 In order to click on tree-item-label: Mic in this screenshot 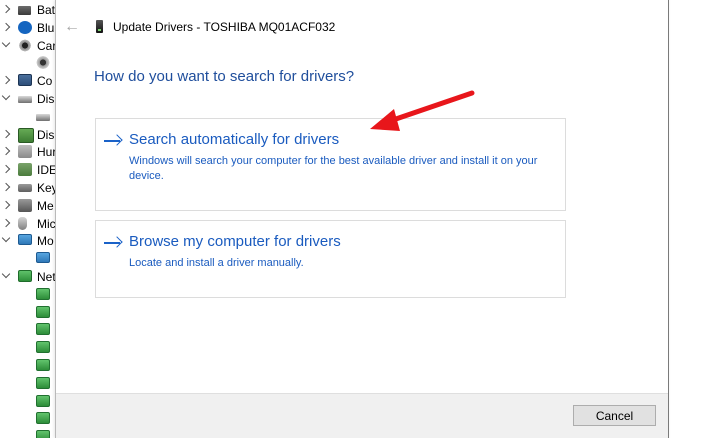, I will do `click(46, 223)`.